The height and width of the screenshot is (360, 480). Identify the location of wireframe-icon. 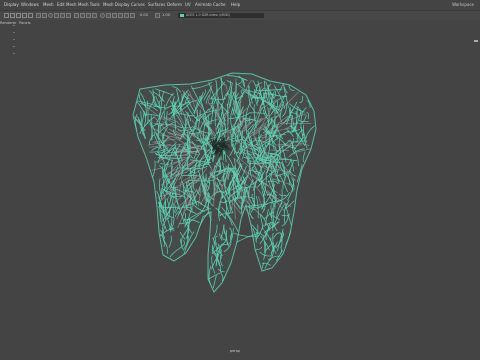
(38, 15).